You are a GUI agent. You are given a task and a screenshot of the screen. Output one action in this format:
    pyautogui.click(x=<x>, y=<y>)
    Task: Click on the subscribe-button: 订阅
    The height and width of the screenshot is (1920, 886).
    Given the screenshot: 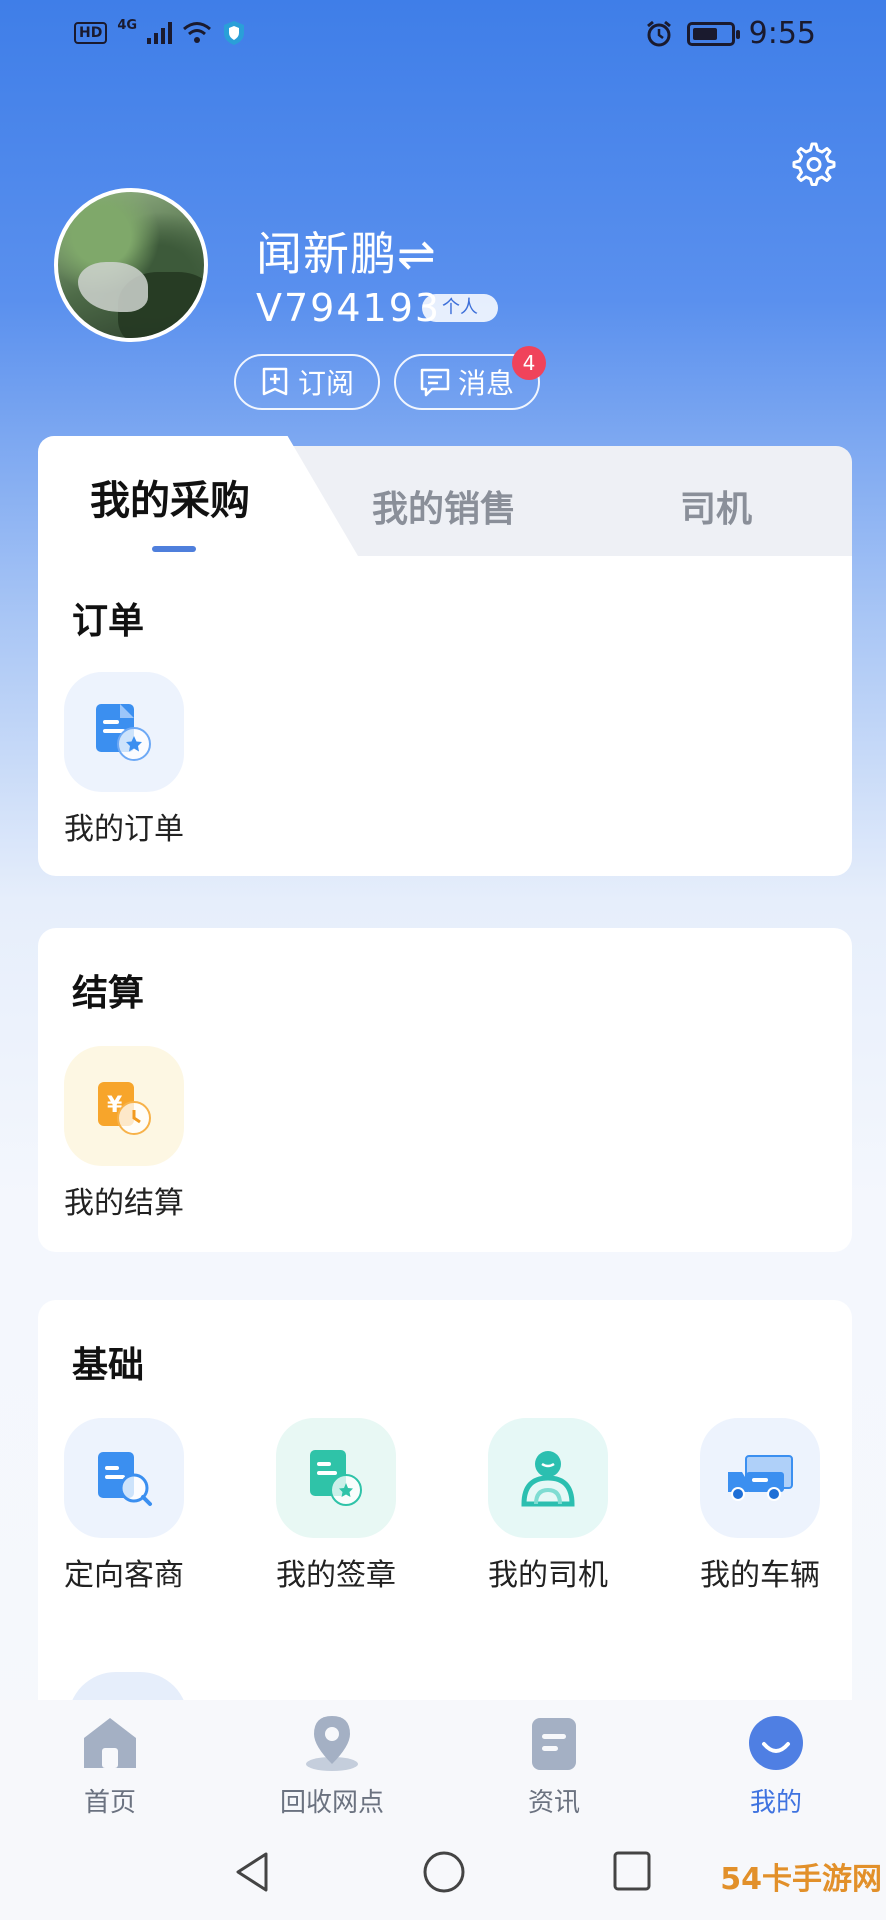 What is the action you would take?
    pyautogui.click(x=307, y=382)
    